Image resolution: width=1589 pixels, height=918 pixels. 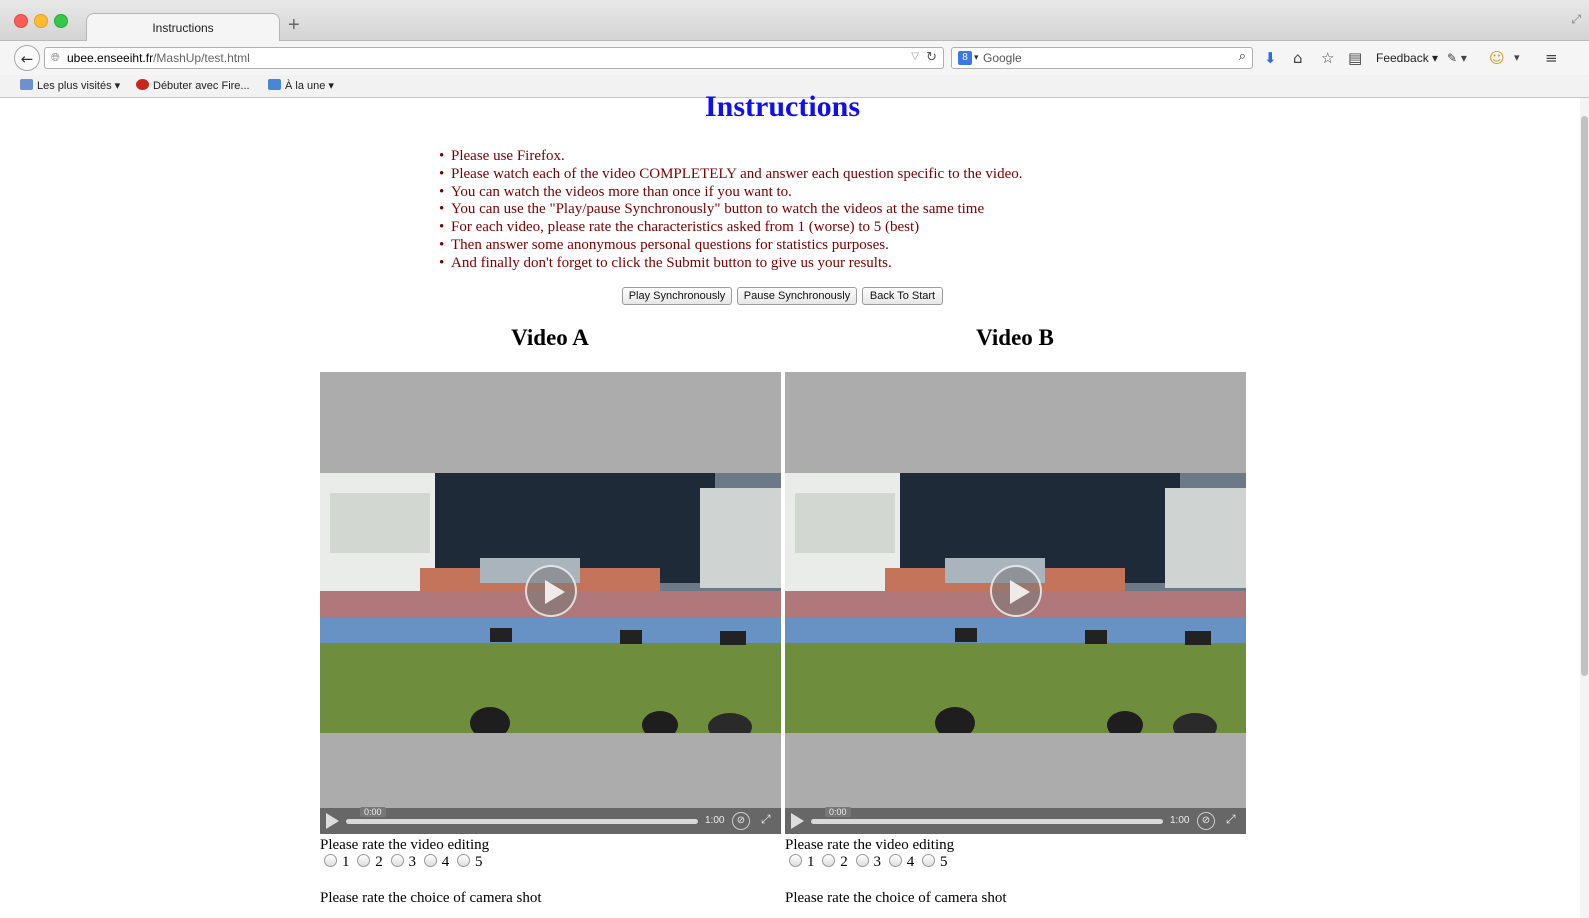 What do you see at coordinates (782, 106) in the screenshot?
I see `page-title: Instructions` at bounding box center [782, 106].